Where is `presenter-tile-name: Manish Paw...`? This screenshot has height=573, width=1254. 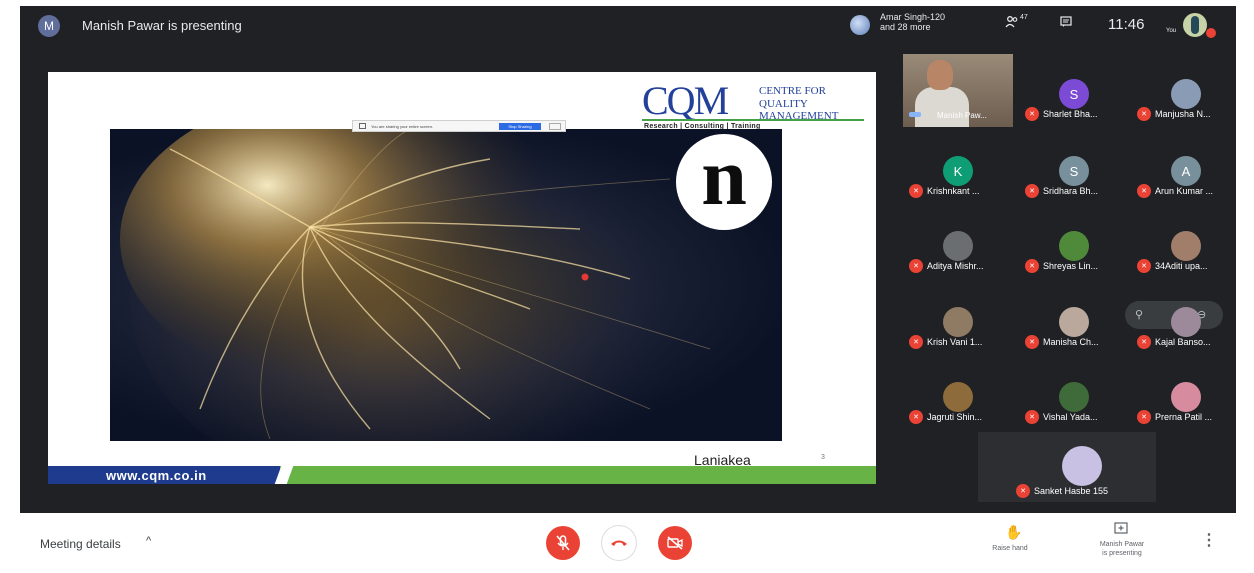
presenter-tile-name: Manish Paw... is located at coordinates (962, 115).